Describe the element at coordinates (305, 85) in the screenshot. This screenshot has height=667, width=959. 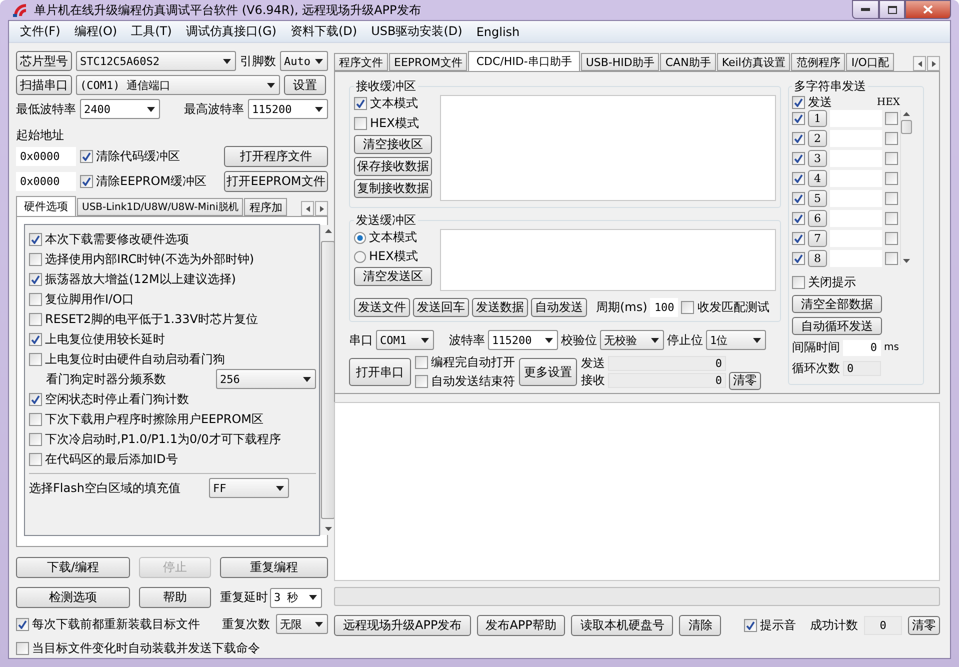
I see `settings-button: 设置` at that location.